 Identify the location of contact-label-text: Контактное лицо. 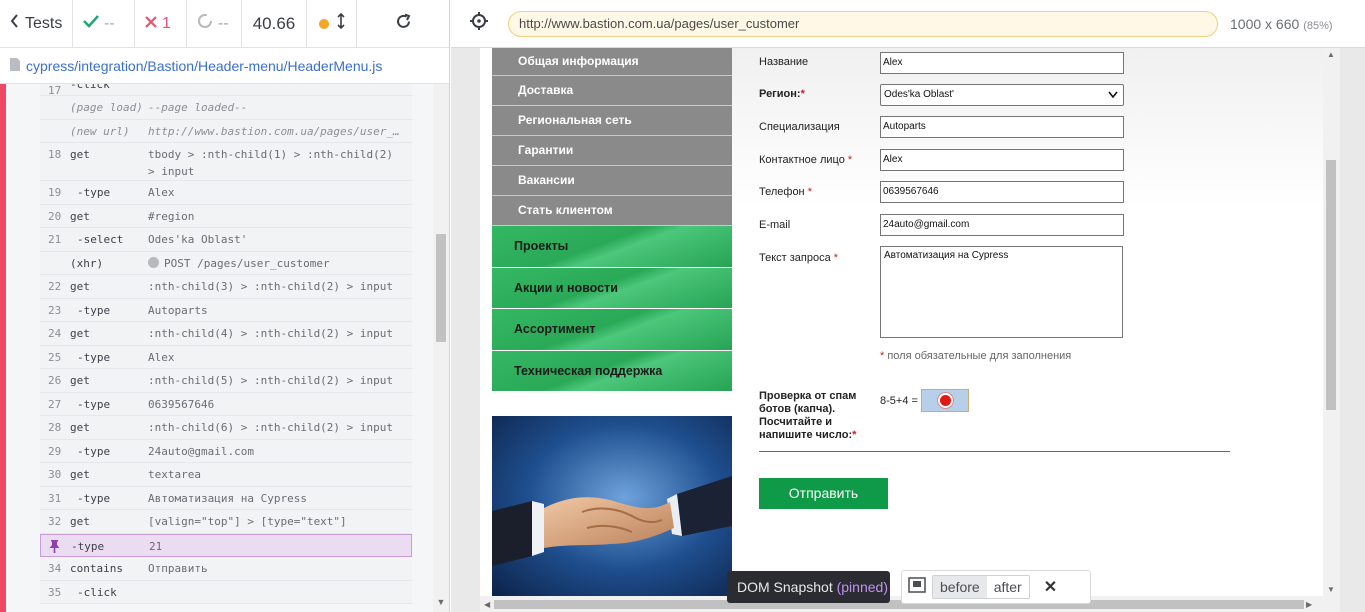
(802, 160).